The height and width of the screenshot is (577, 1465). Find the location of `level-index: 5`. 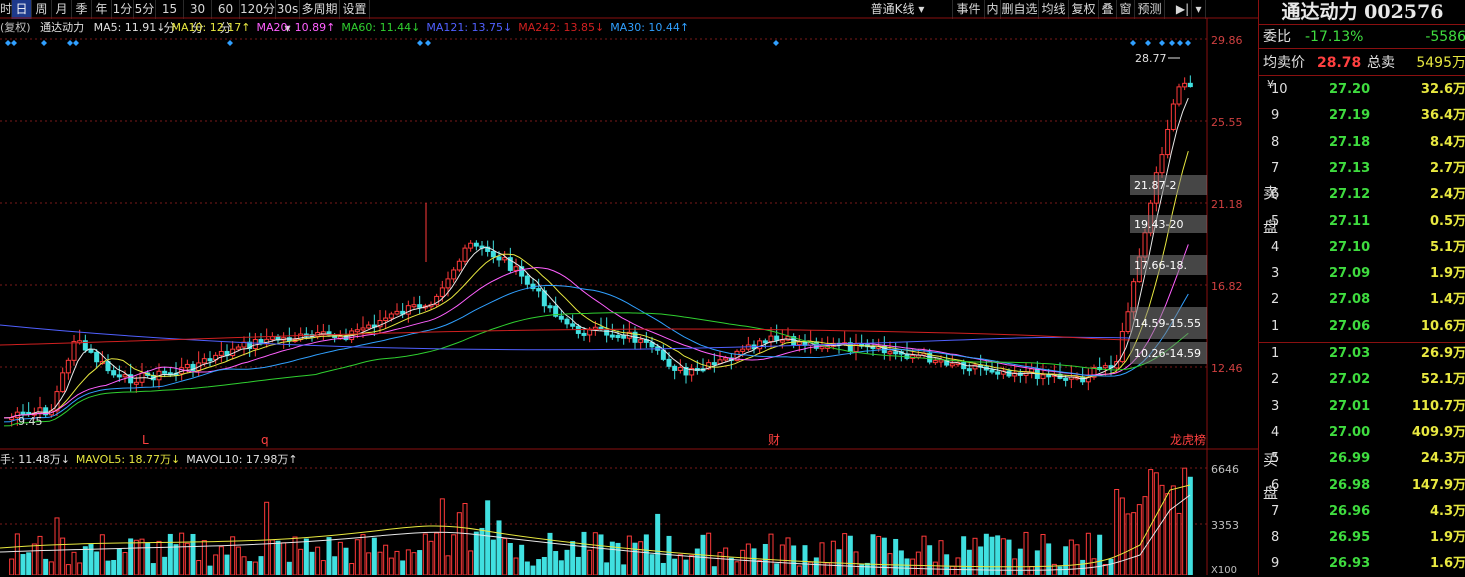

level-index: 5 is located at coordinates (1275, 459).